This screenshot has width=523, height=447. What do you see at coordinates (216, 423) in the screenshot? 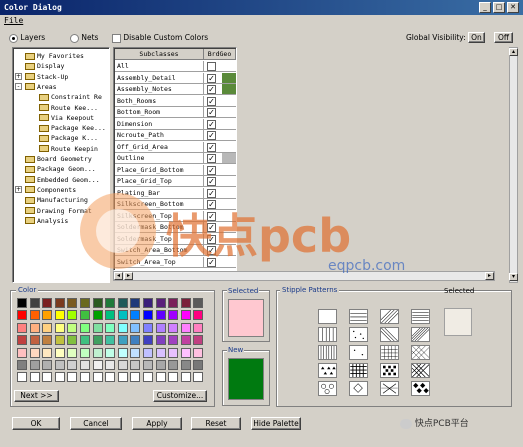
I see `reset-button: Reset` at bounding box center [216, 423].